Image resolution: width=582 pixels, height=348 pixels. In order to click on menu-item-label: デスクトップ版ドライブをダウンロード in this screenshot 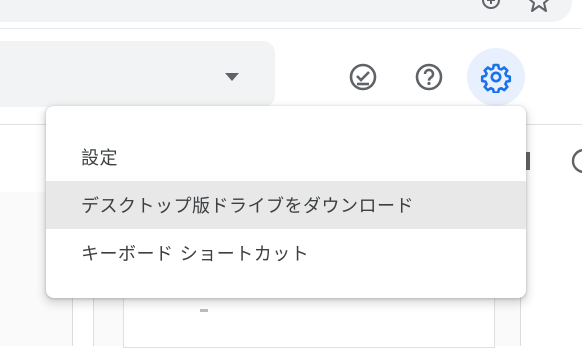, I will do `click(247, 206)`.